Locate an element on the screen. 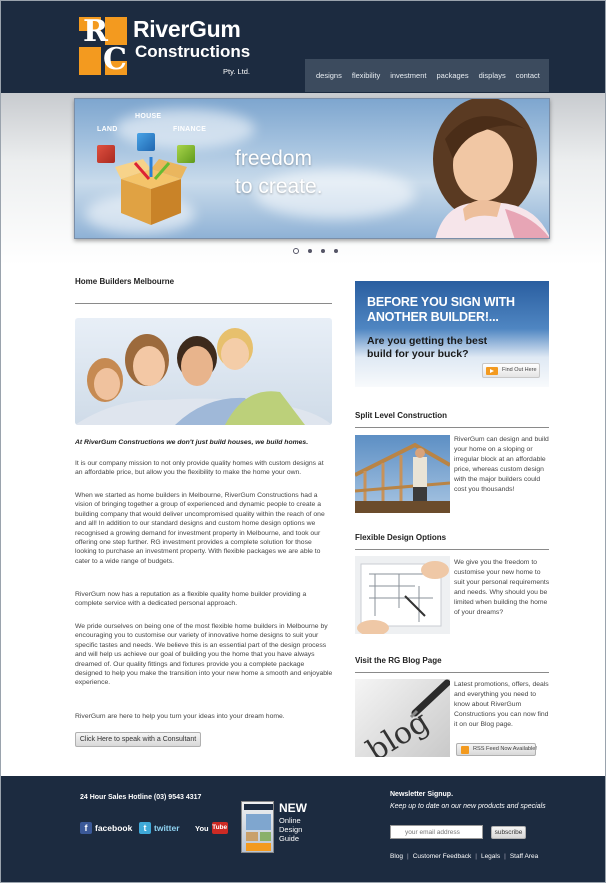 Image resolution: width=606 pixels, height=883 pixels. footer-link-staff: Staff Area is located at coordinates (524, 856).